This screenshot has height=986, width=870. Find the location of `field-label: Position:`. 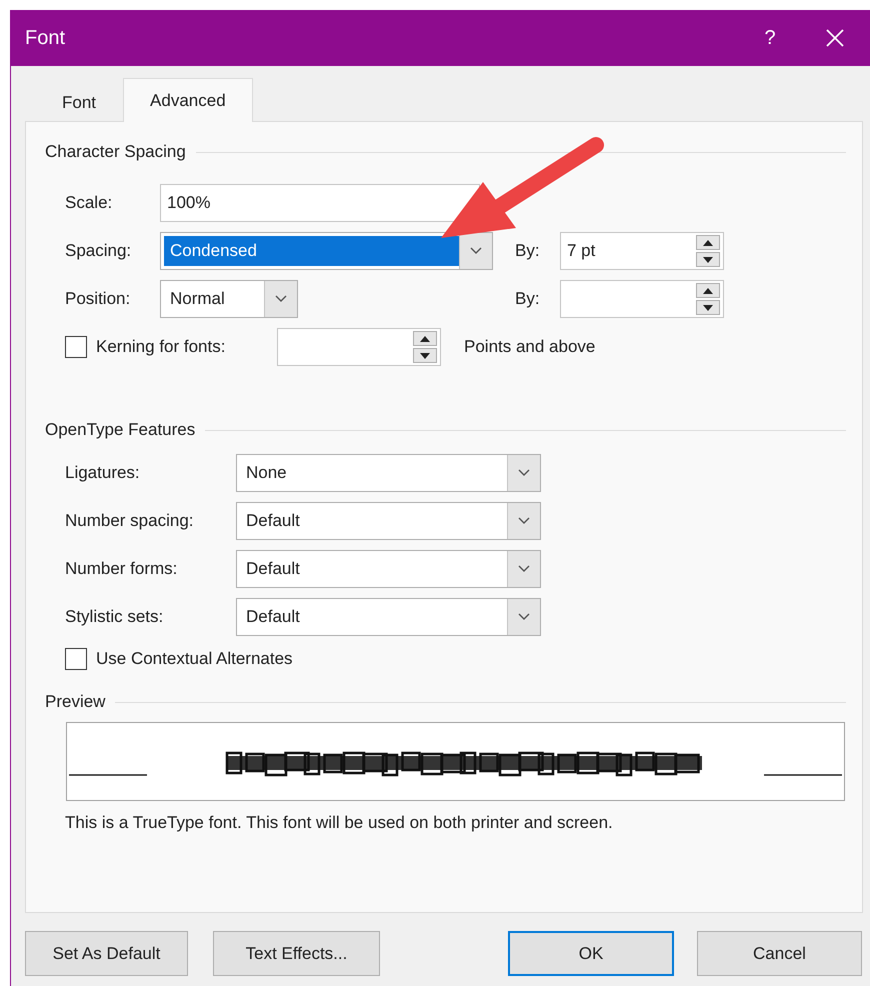

field-label: Position: is located at coordinates (98, 299).